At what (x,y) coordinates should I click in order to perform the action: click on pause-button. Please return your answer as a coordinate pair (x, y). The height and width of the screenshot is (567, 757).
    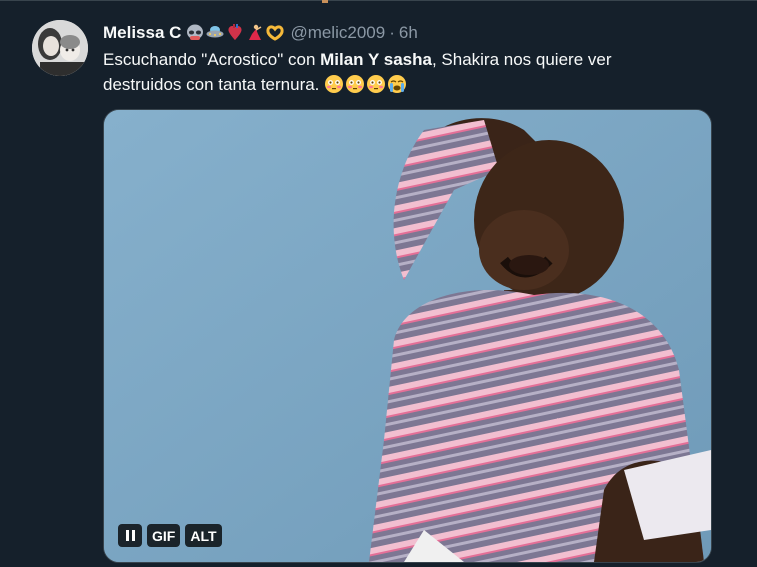
    Looking at the image, I should click on (130, 535).